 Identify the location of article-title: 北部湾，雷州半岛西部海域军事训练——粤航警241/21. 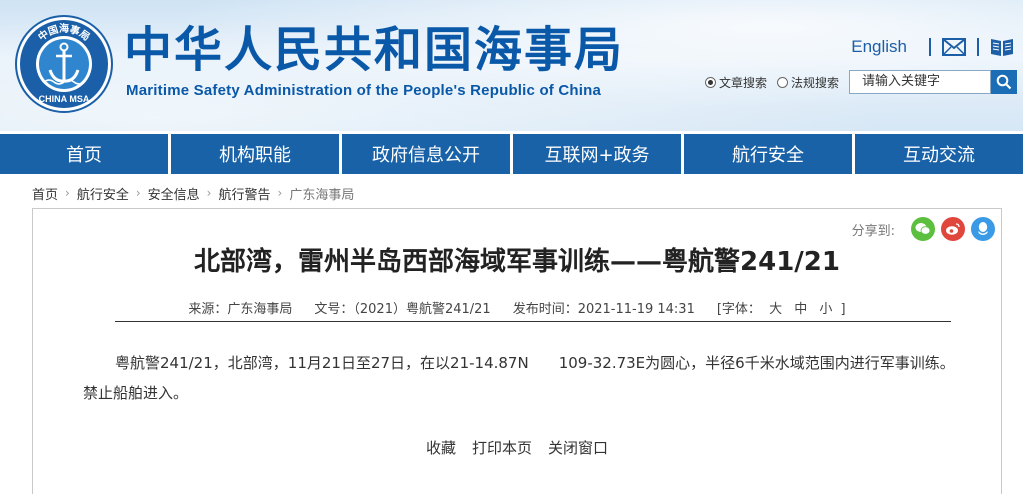
(517, 262).